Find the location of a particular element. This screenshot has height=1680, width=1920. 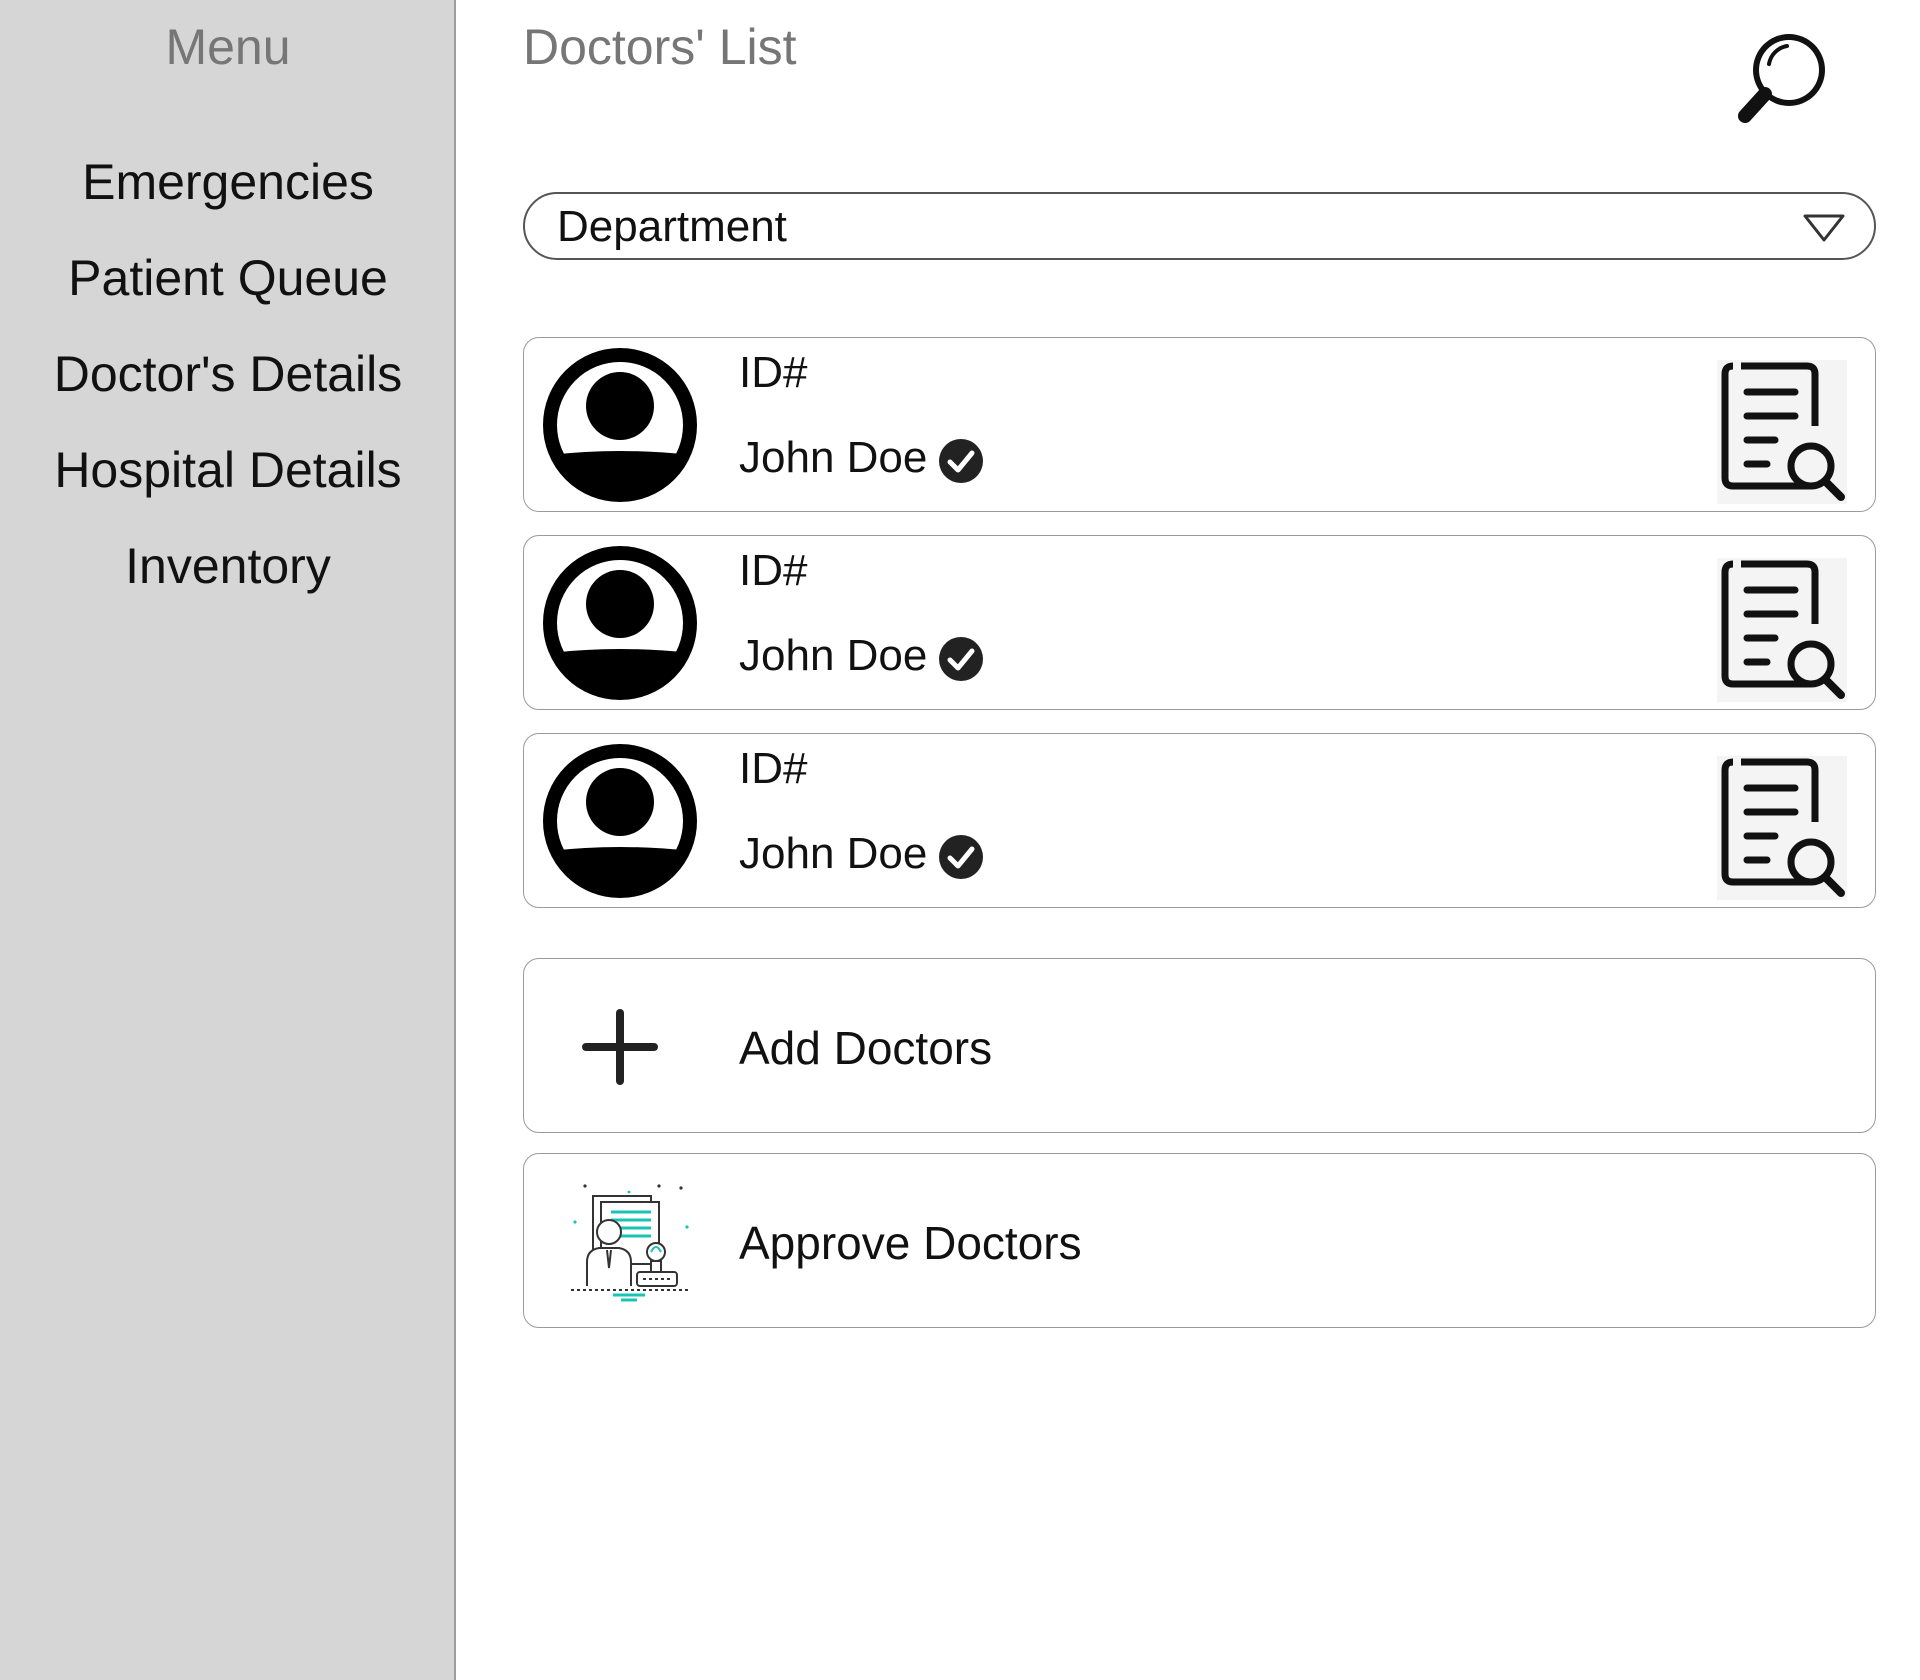

approve-doctors-label: Approve Doctors is located at coordinates (910, 1243).